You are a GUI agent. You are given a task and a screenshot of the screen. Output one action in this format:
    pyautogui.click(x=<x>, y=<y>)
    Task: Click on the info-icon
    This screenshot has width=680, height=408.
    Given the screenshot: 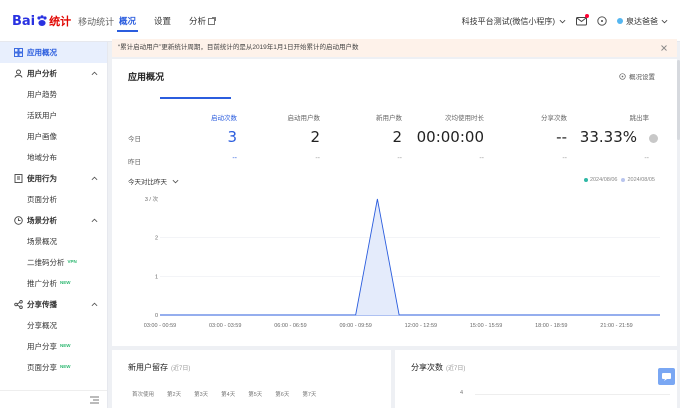 What is the action you would take?
    pyautogui.click(x=653, y=138)
    